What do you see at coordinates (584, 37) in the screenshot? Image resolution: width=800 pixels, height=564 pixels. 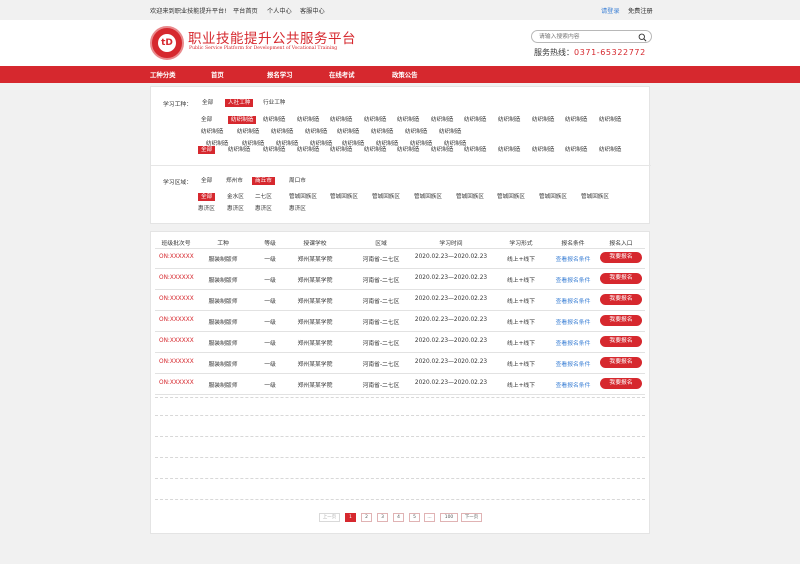 I see `search-input` at bounding box center [584, 37].